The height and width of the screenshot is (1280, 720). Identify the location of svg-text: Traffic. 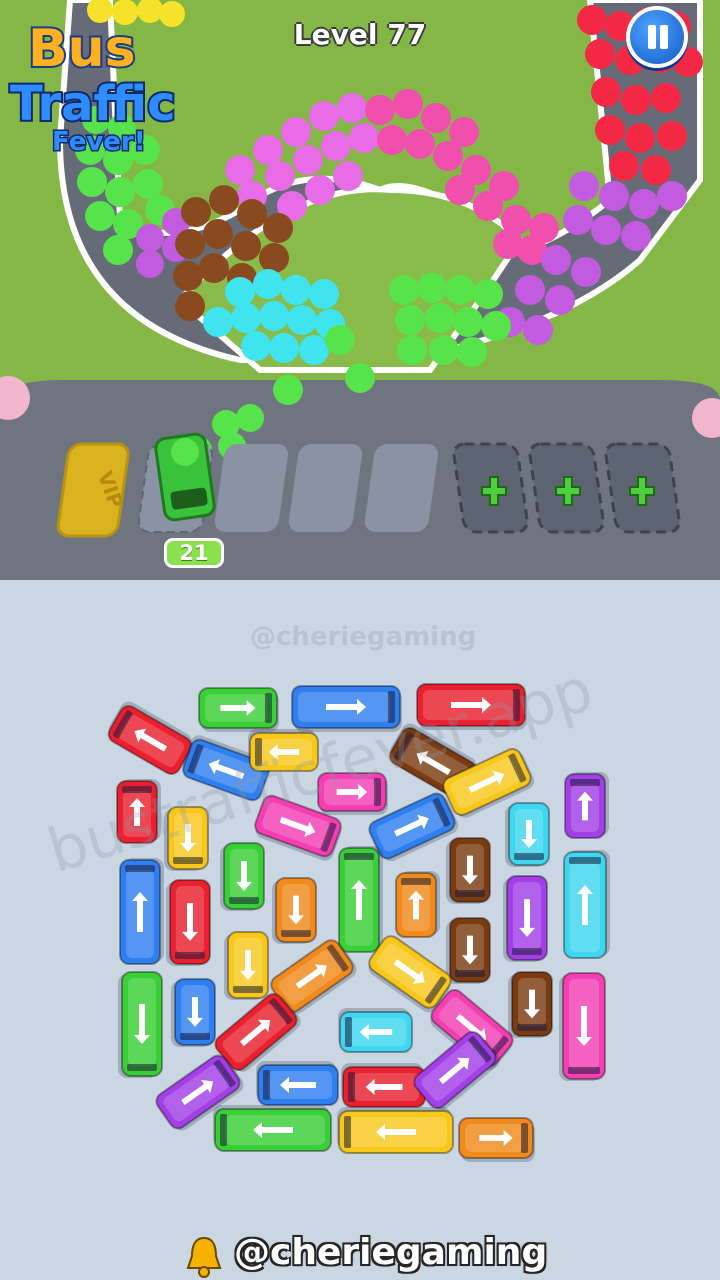
(93, 104).